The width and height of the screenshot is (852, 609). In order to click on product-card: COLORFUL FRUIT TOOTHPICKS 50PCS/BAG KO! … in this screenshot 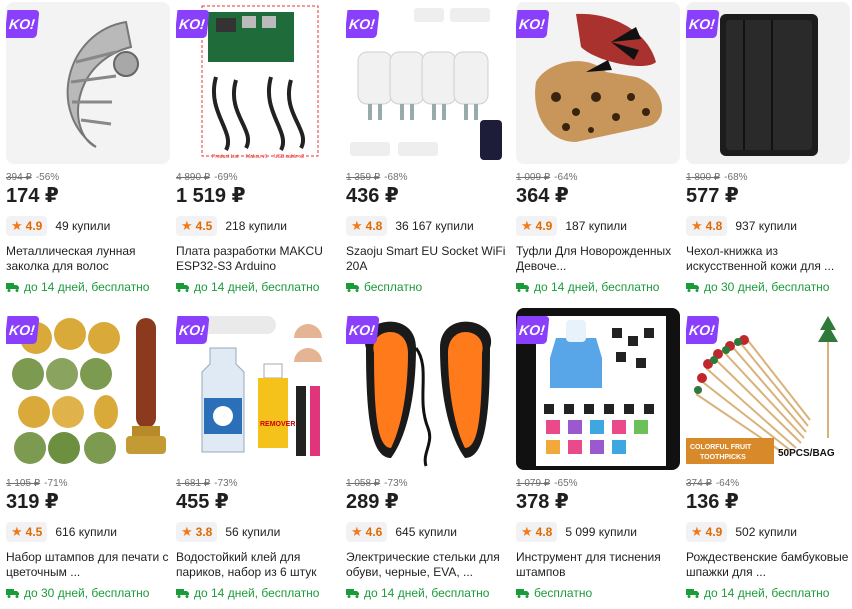, I will do `click(768, 458)`.